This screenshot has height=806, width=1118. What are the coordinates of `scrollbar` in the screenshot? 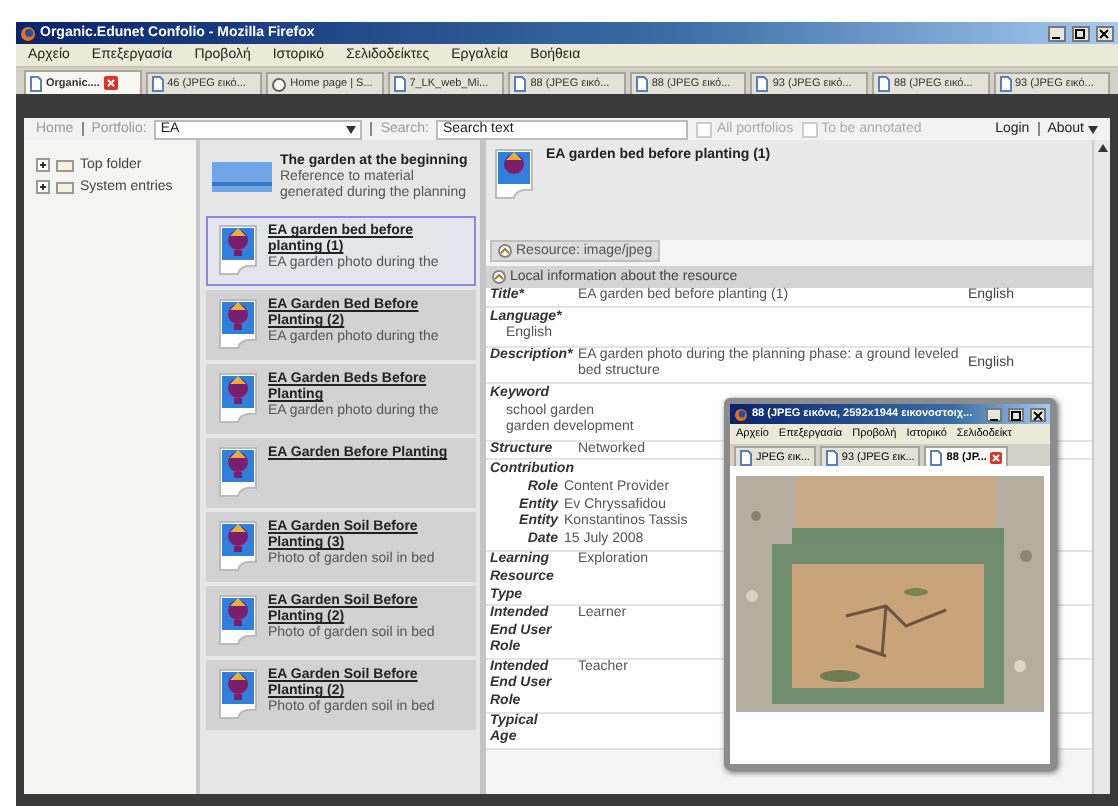 It's located at (1101, 467).